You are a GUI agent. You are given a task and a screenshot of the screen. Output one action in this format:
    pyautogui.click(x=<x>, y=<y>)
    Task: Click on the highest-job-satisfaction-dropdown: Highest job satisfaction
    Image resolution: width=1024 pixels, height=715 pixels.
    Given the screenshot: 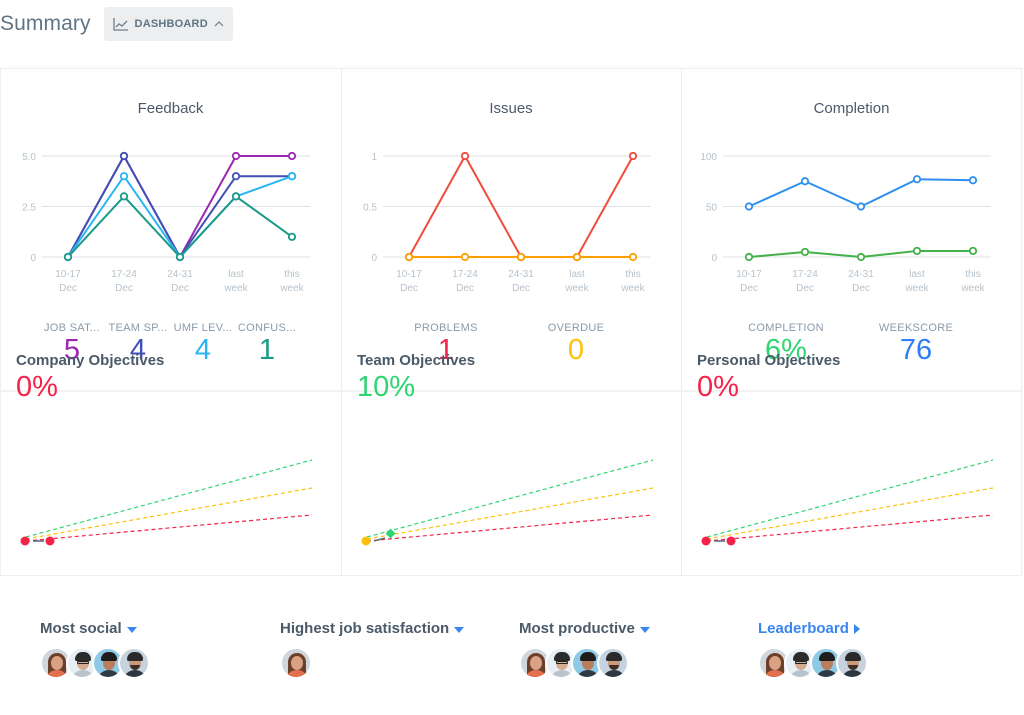 What is the action you would take?
    pyautogui.click(x=372, y=628)
    